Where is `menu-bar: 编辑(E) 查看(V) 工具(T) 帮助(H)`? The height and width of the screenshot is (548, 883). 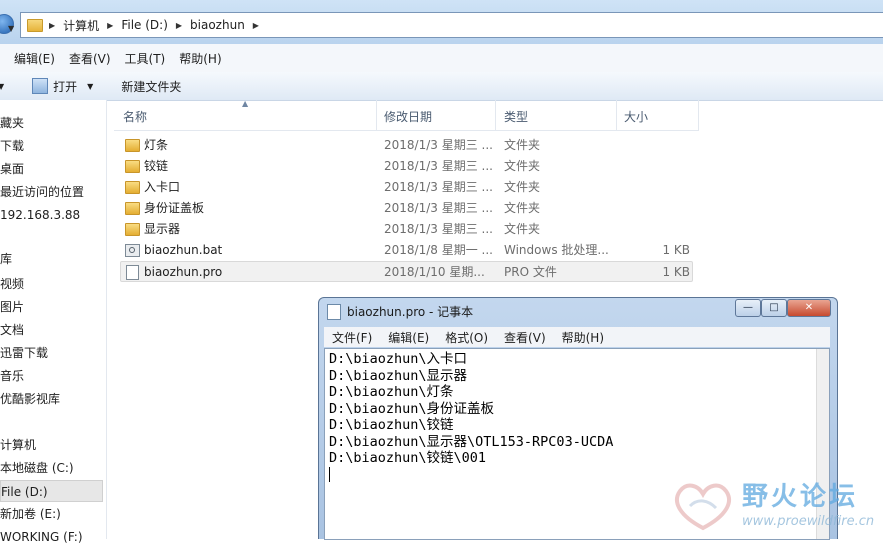 menu-bar: 编辑(E) 查看(V) 工具(T) 帮助(H) is located at coordinates (441, 58).